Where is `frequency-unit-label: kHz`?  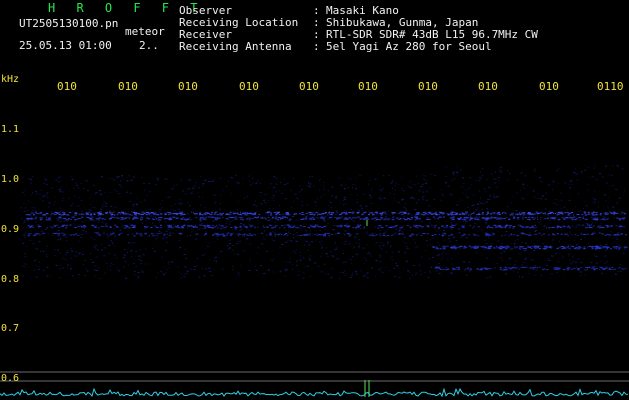 frequency-unit-label: kHz is located at coordinates (10, 79).